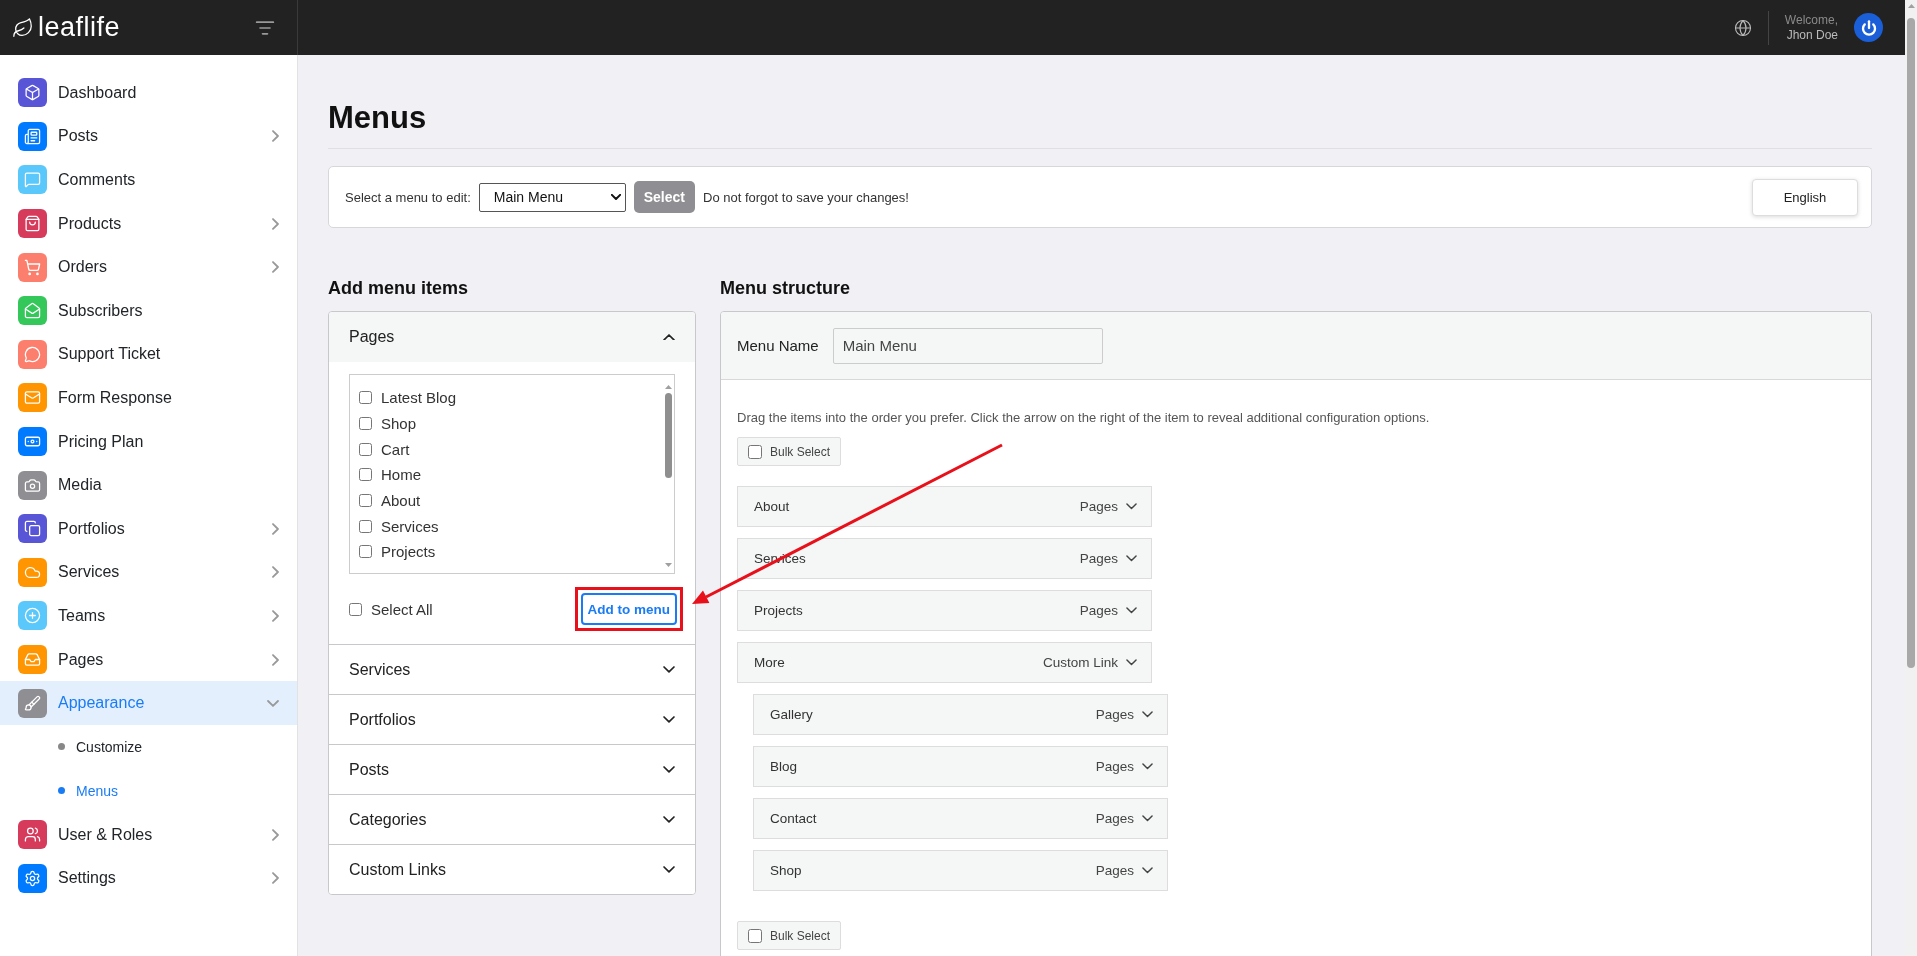 This screenshot has height=956, width=1917. What do you see at coordinates (148, 354) in the screenshot?
I see `sidebar-item: Support Ticket` at bounding box center [148, 354].